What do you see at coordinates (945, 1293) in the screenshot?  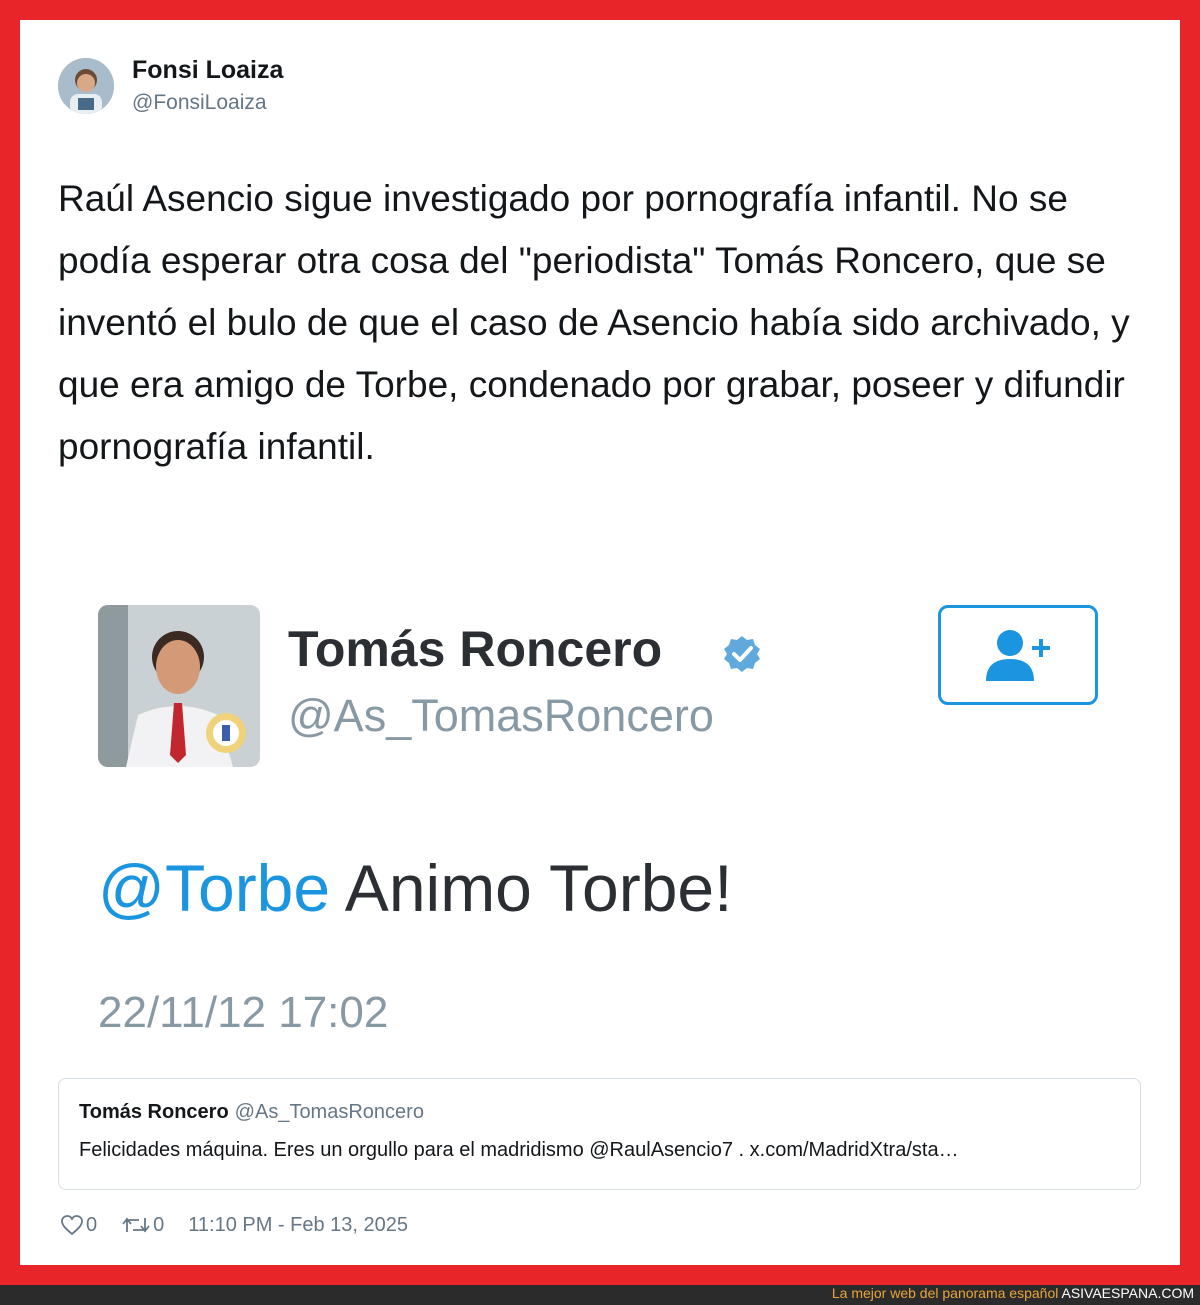 I see `site-tagline: La mejor web del panorama español` at bounding box center [945, 1293].